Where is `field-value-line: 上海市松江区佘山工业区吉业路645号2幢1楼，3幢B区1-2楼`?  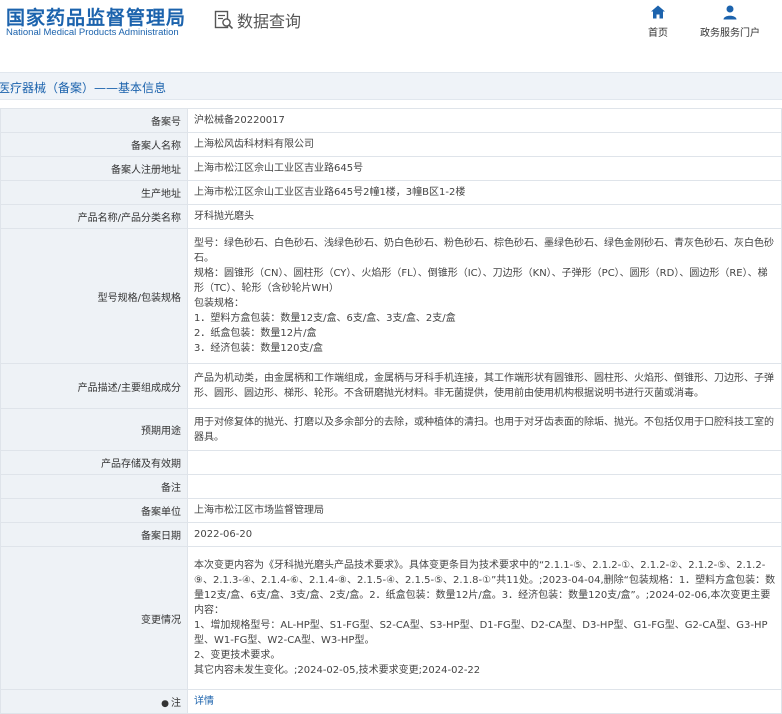 field-value-line: 上海市松江区佘山工业区吉业路645号2幢1楼，3幢B区1-2楼 is located at coordinates (330, 192).